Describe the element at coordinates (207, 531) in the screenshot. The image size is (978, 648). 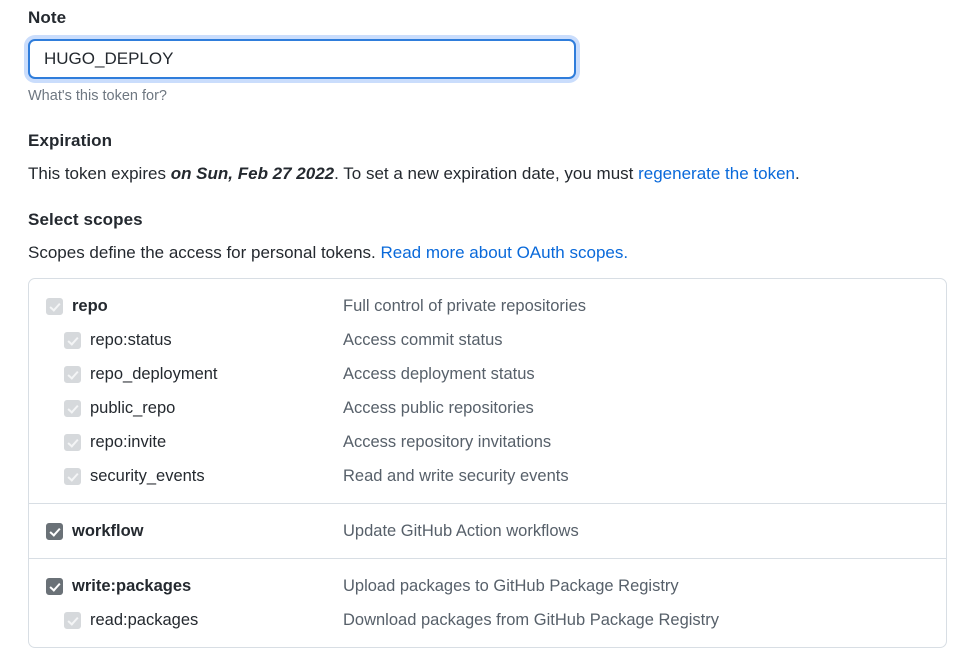
I see `scope-label-workflow: workflow` at that location.